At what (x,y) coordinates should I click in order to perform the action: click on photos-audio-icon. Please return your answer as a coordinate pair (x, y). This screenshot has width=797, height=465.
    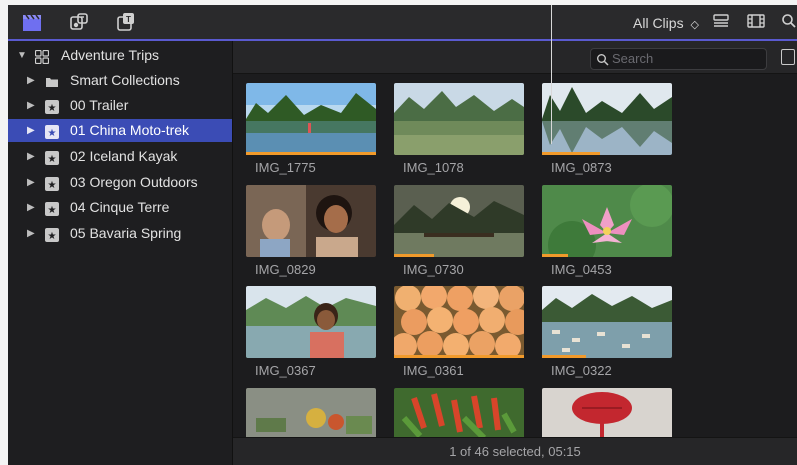
    Looking at the image, I should click on (79, 22).